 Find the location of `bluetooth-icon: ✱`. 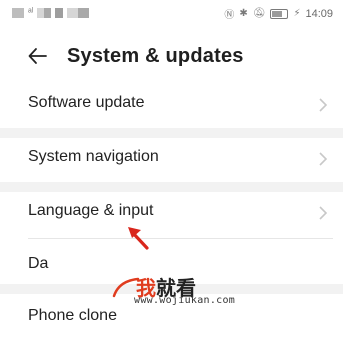

bluetooth-icon: ✱ is located at coordinates (243, 13).